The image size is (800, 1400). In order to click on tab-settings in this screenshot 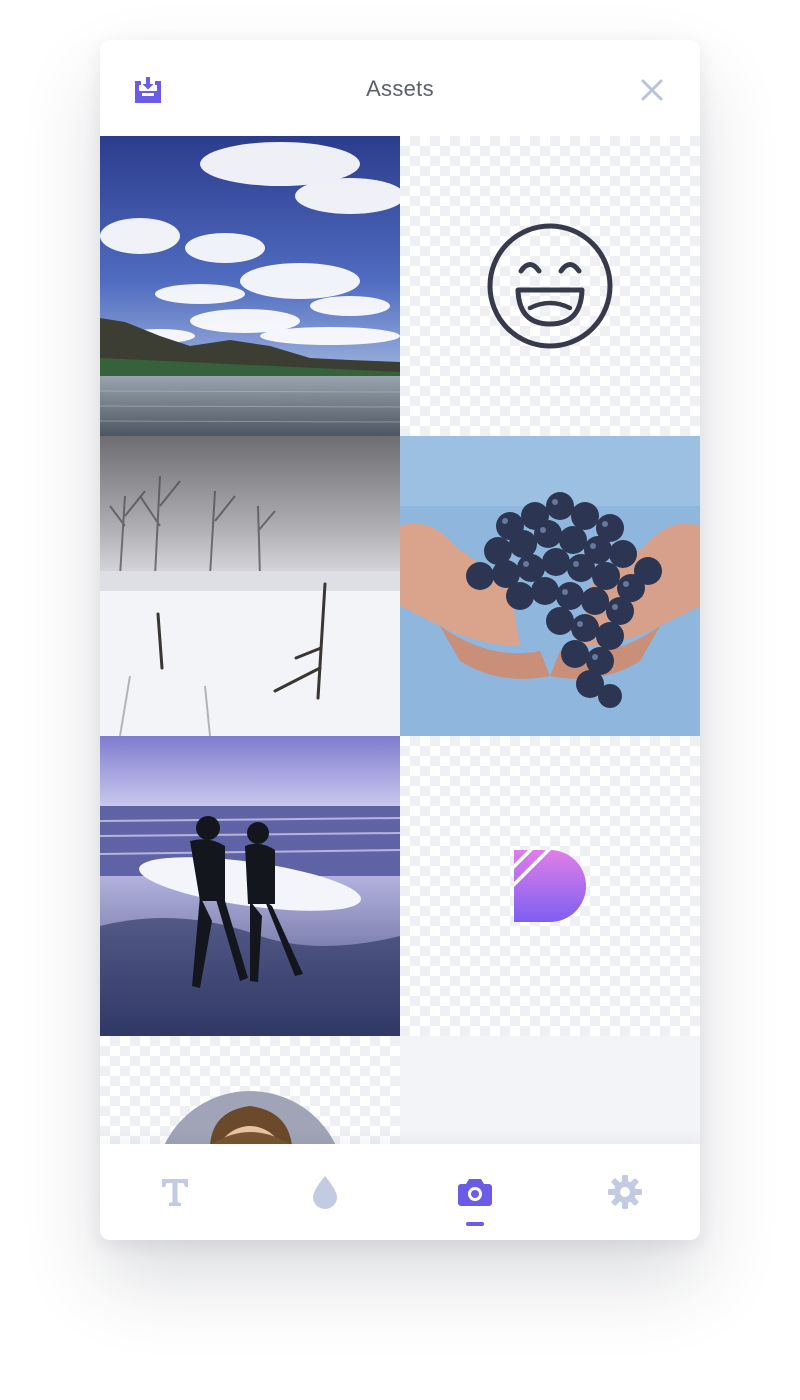, I will do `click(625, 1192)`.